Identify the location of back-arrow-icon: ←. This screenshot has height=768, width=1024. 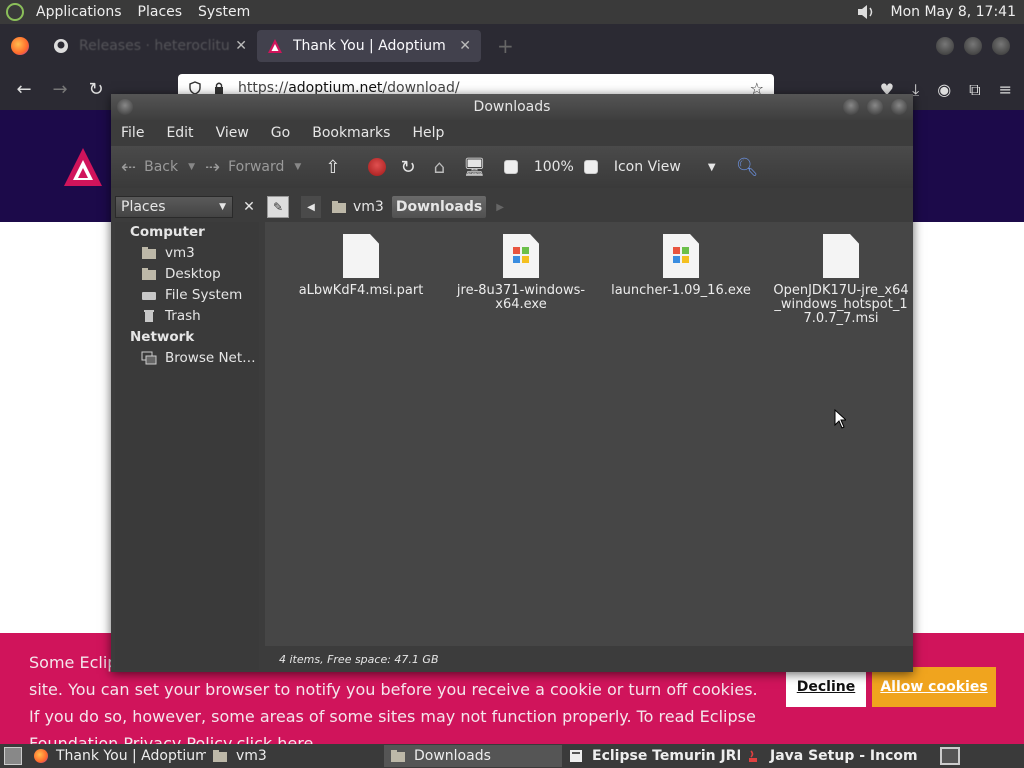
(24, 89).